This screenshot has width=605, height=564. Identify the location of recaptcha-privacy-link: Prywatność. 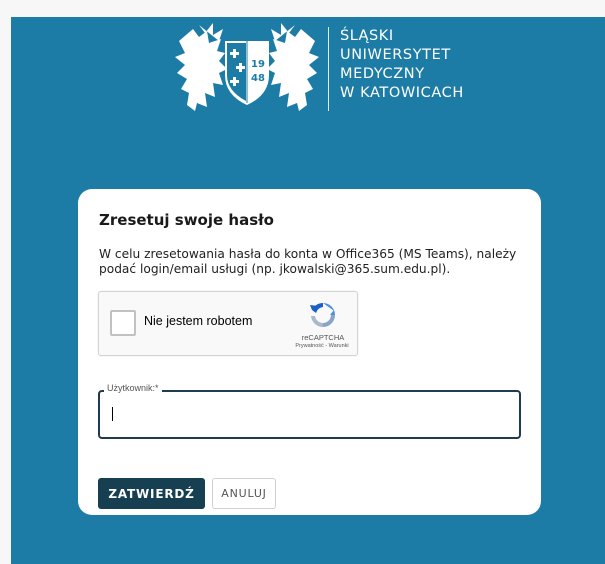
(309, 346).